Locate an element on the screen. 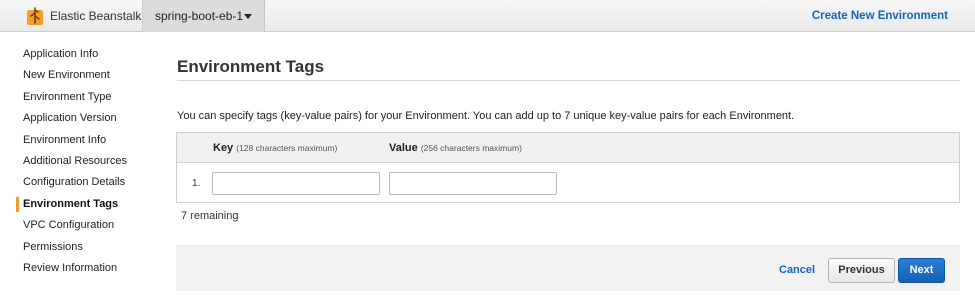 The height and width of the screenshot is (300, 975). next-button: Next is located at coordinates (921, 270).